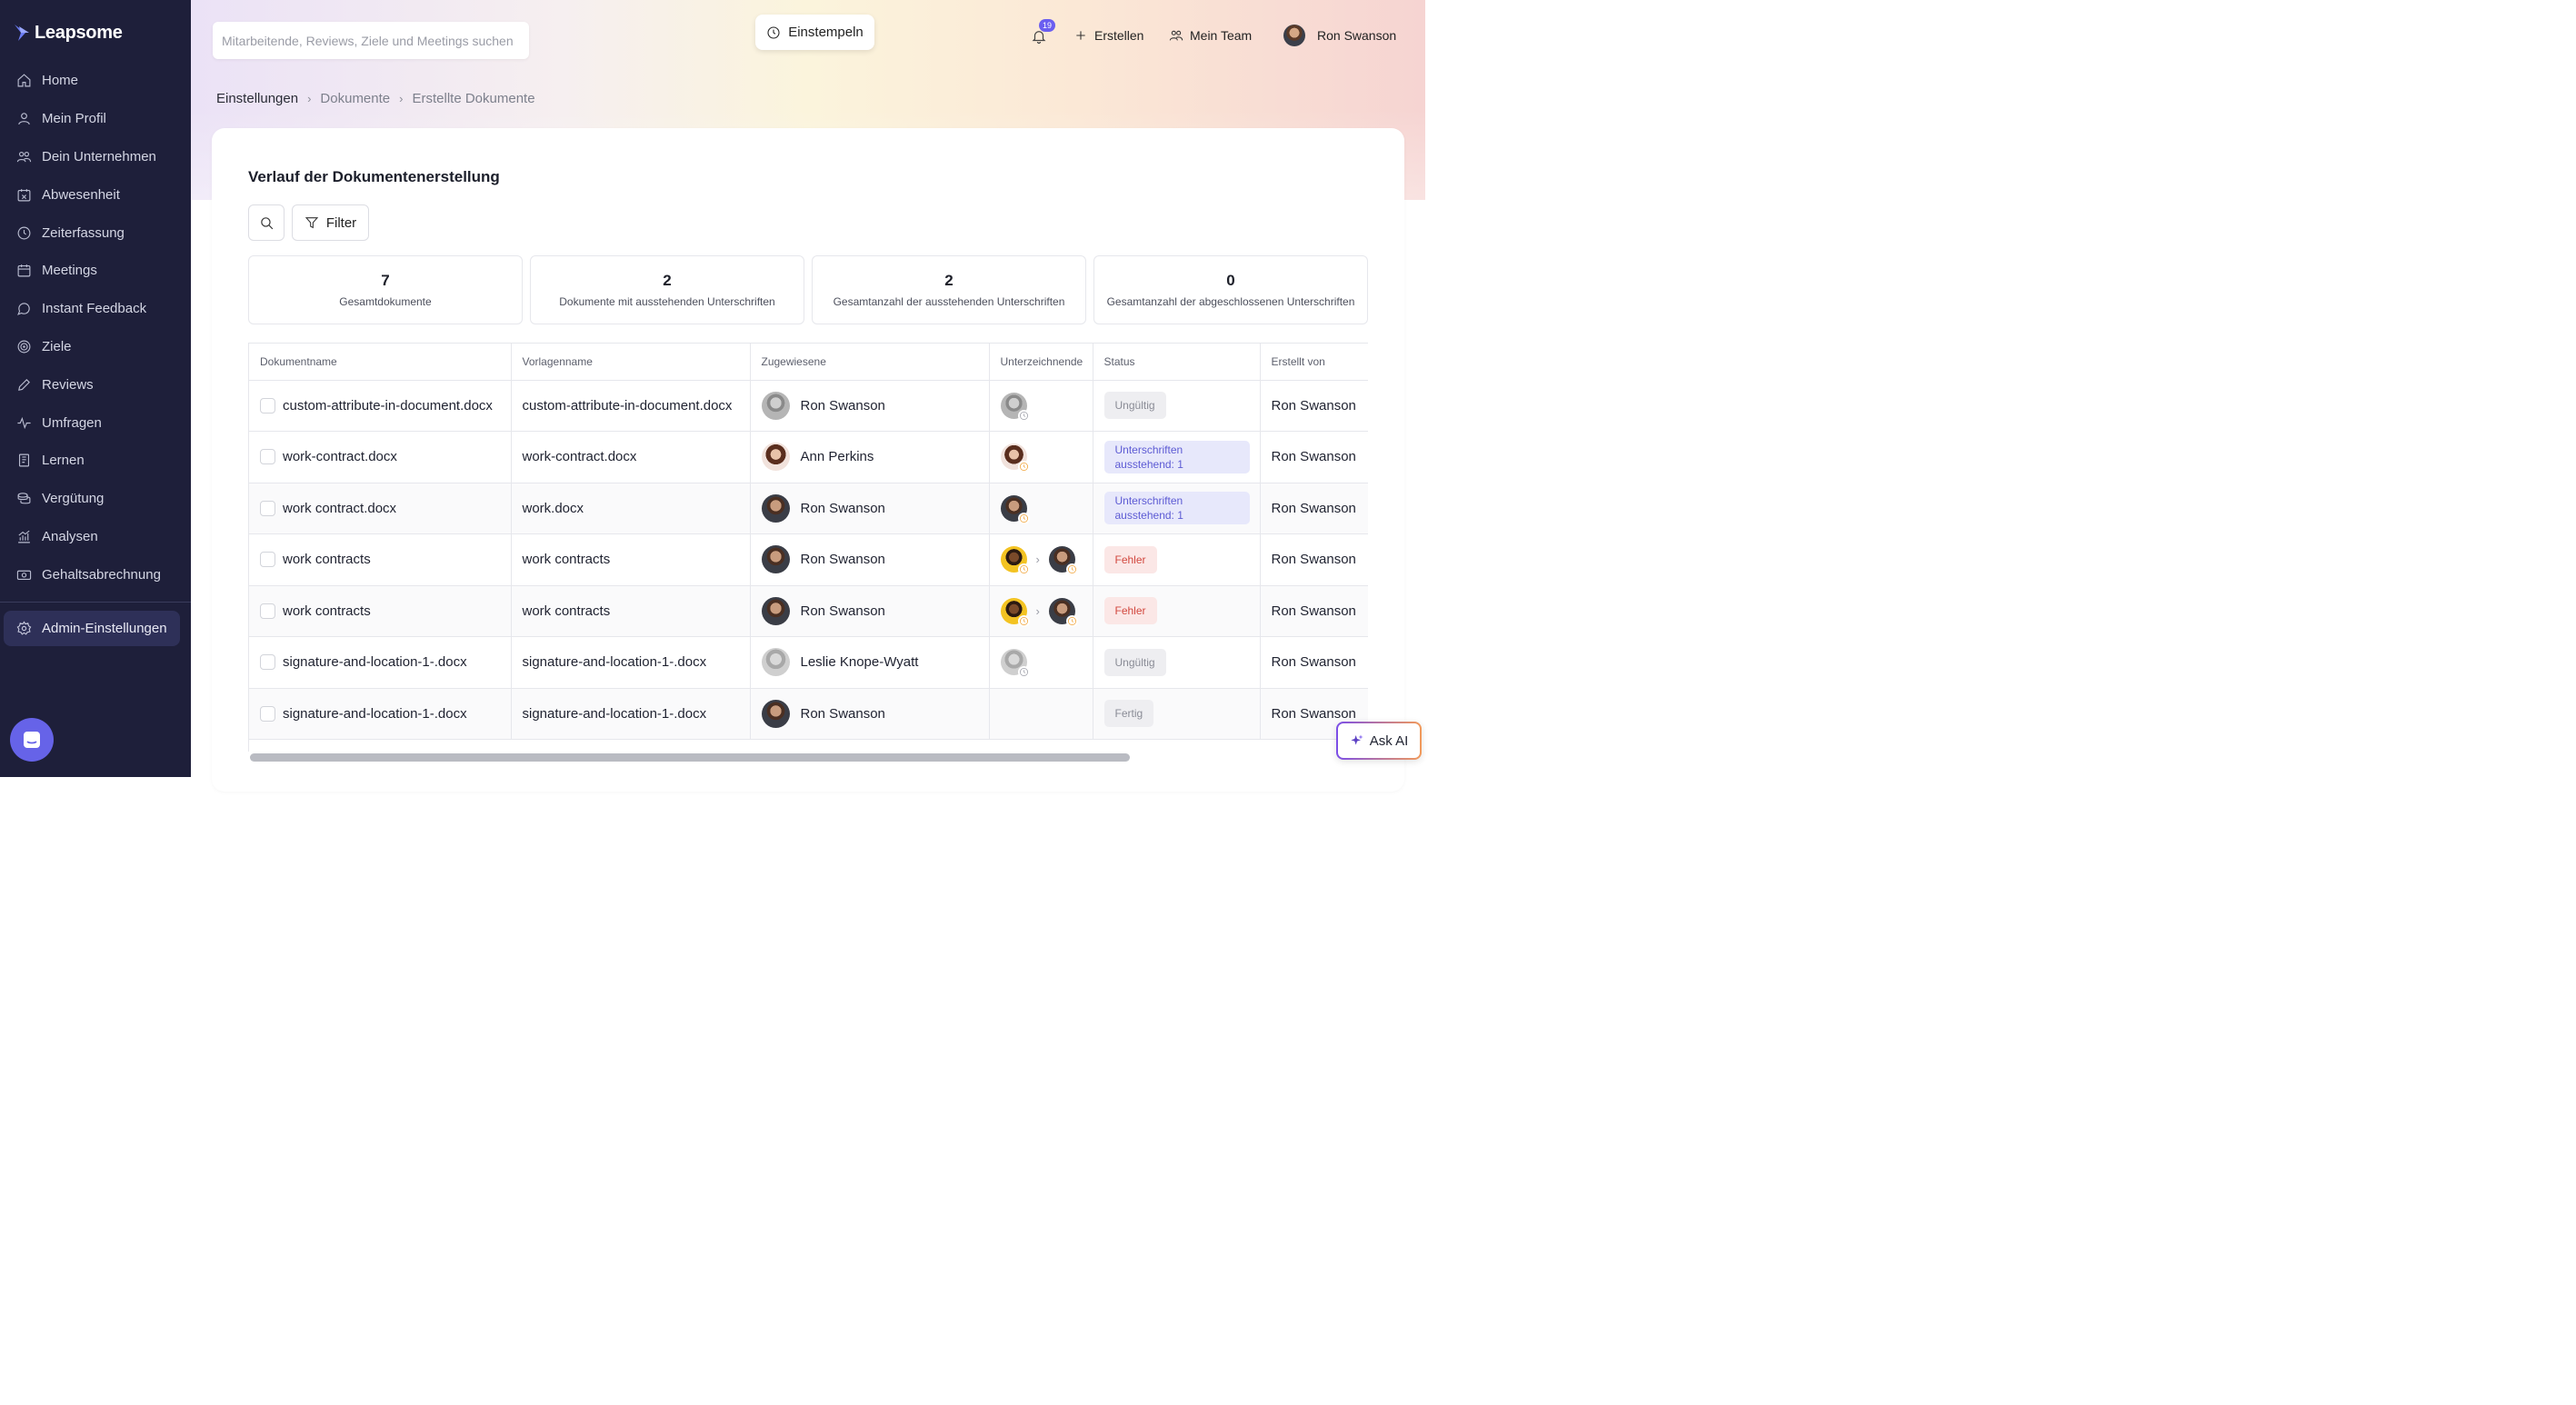 The image size is (2576, 1405). Describe the element at coordinates (401, 98) in the screenshot. I see `chevron-right-icon: ›` at that location.